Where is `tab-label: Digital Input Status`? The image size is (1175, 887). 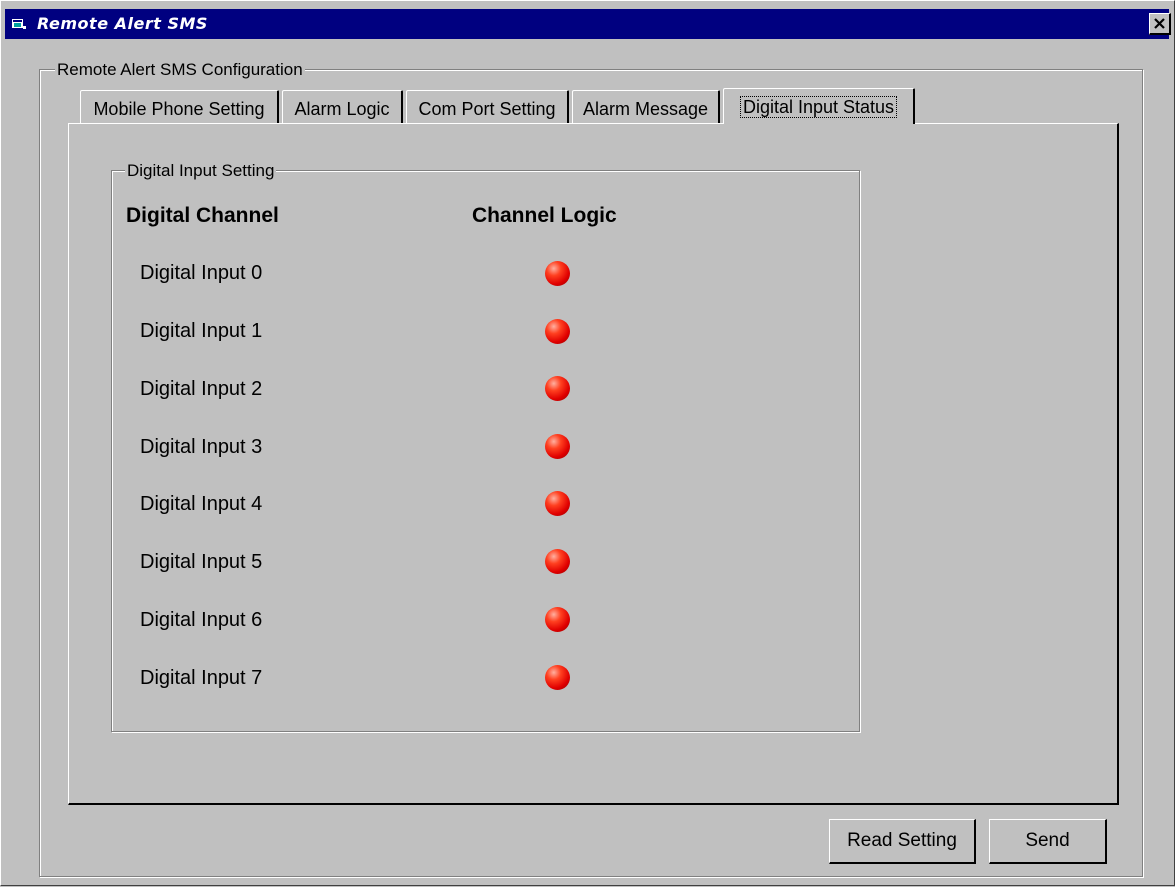
tab-label: Digital Input Status is located at coordinates (818, 107).